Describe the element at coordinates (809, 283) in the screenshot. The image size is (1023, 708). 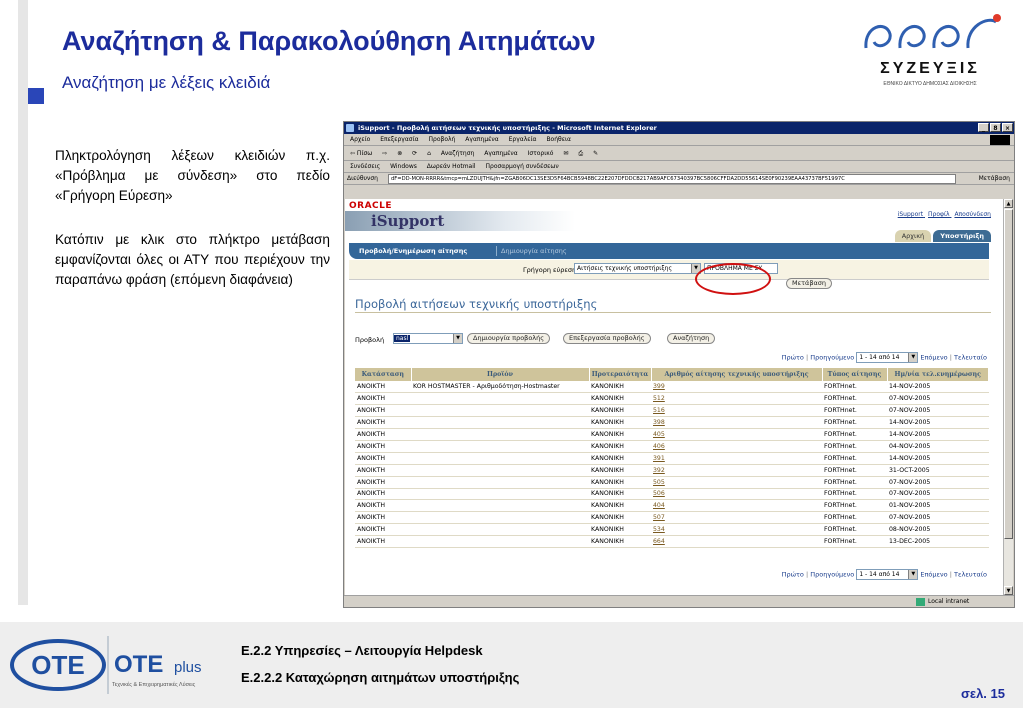
I see `quick-find-go-button: Μετάβαση` at that location.